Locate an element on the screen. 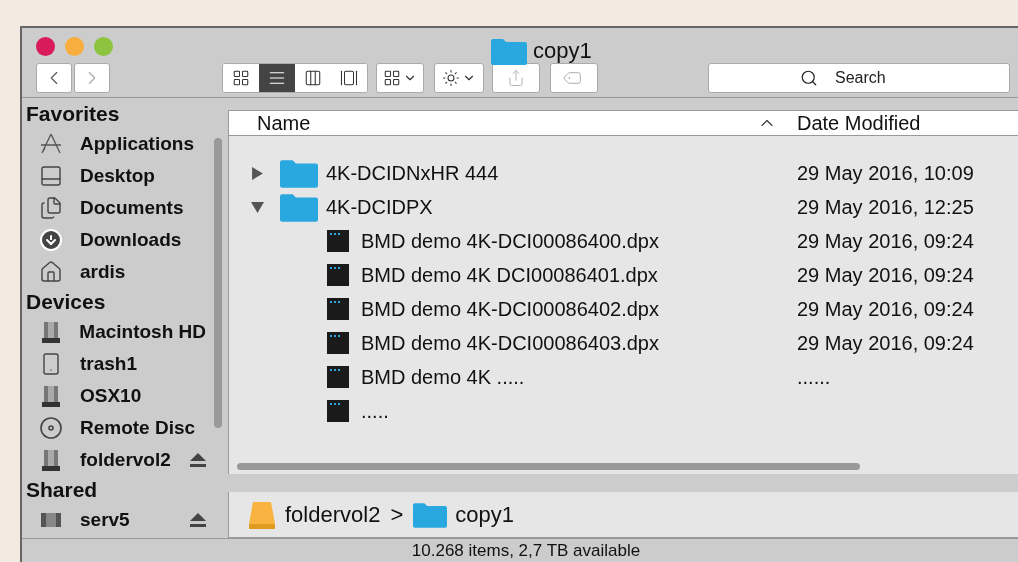 The image size is (1018, 562). download-icon is located at coordinates (51, 240).